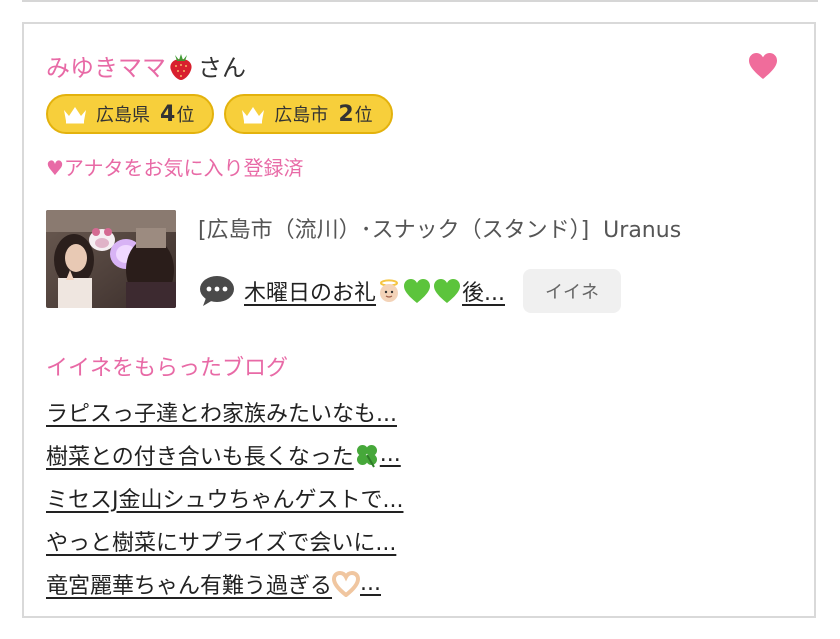  I want to click on shop-location-category: [広島市（流川）･スナック（スタンド）], so click(394, 230).